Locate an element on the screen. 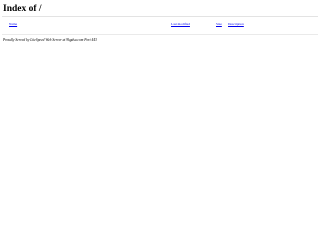 This screenshot has height=245, width=320. sort-by-description-link: Description is located at coordinates (236, 24).